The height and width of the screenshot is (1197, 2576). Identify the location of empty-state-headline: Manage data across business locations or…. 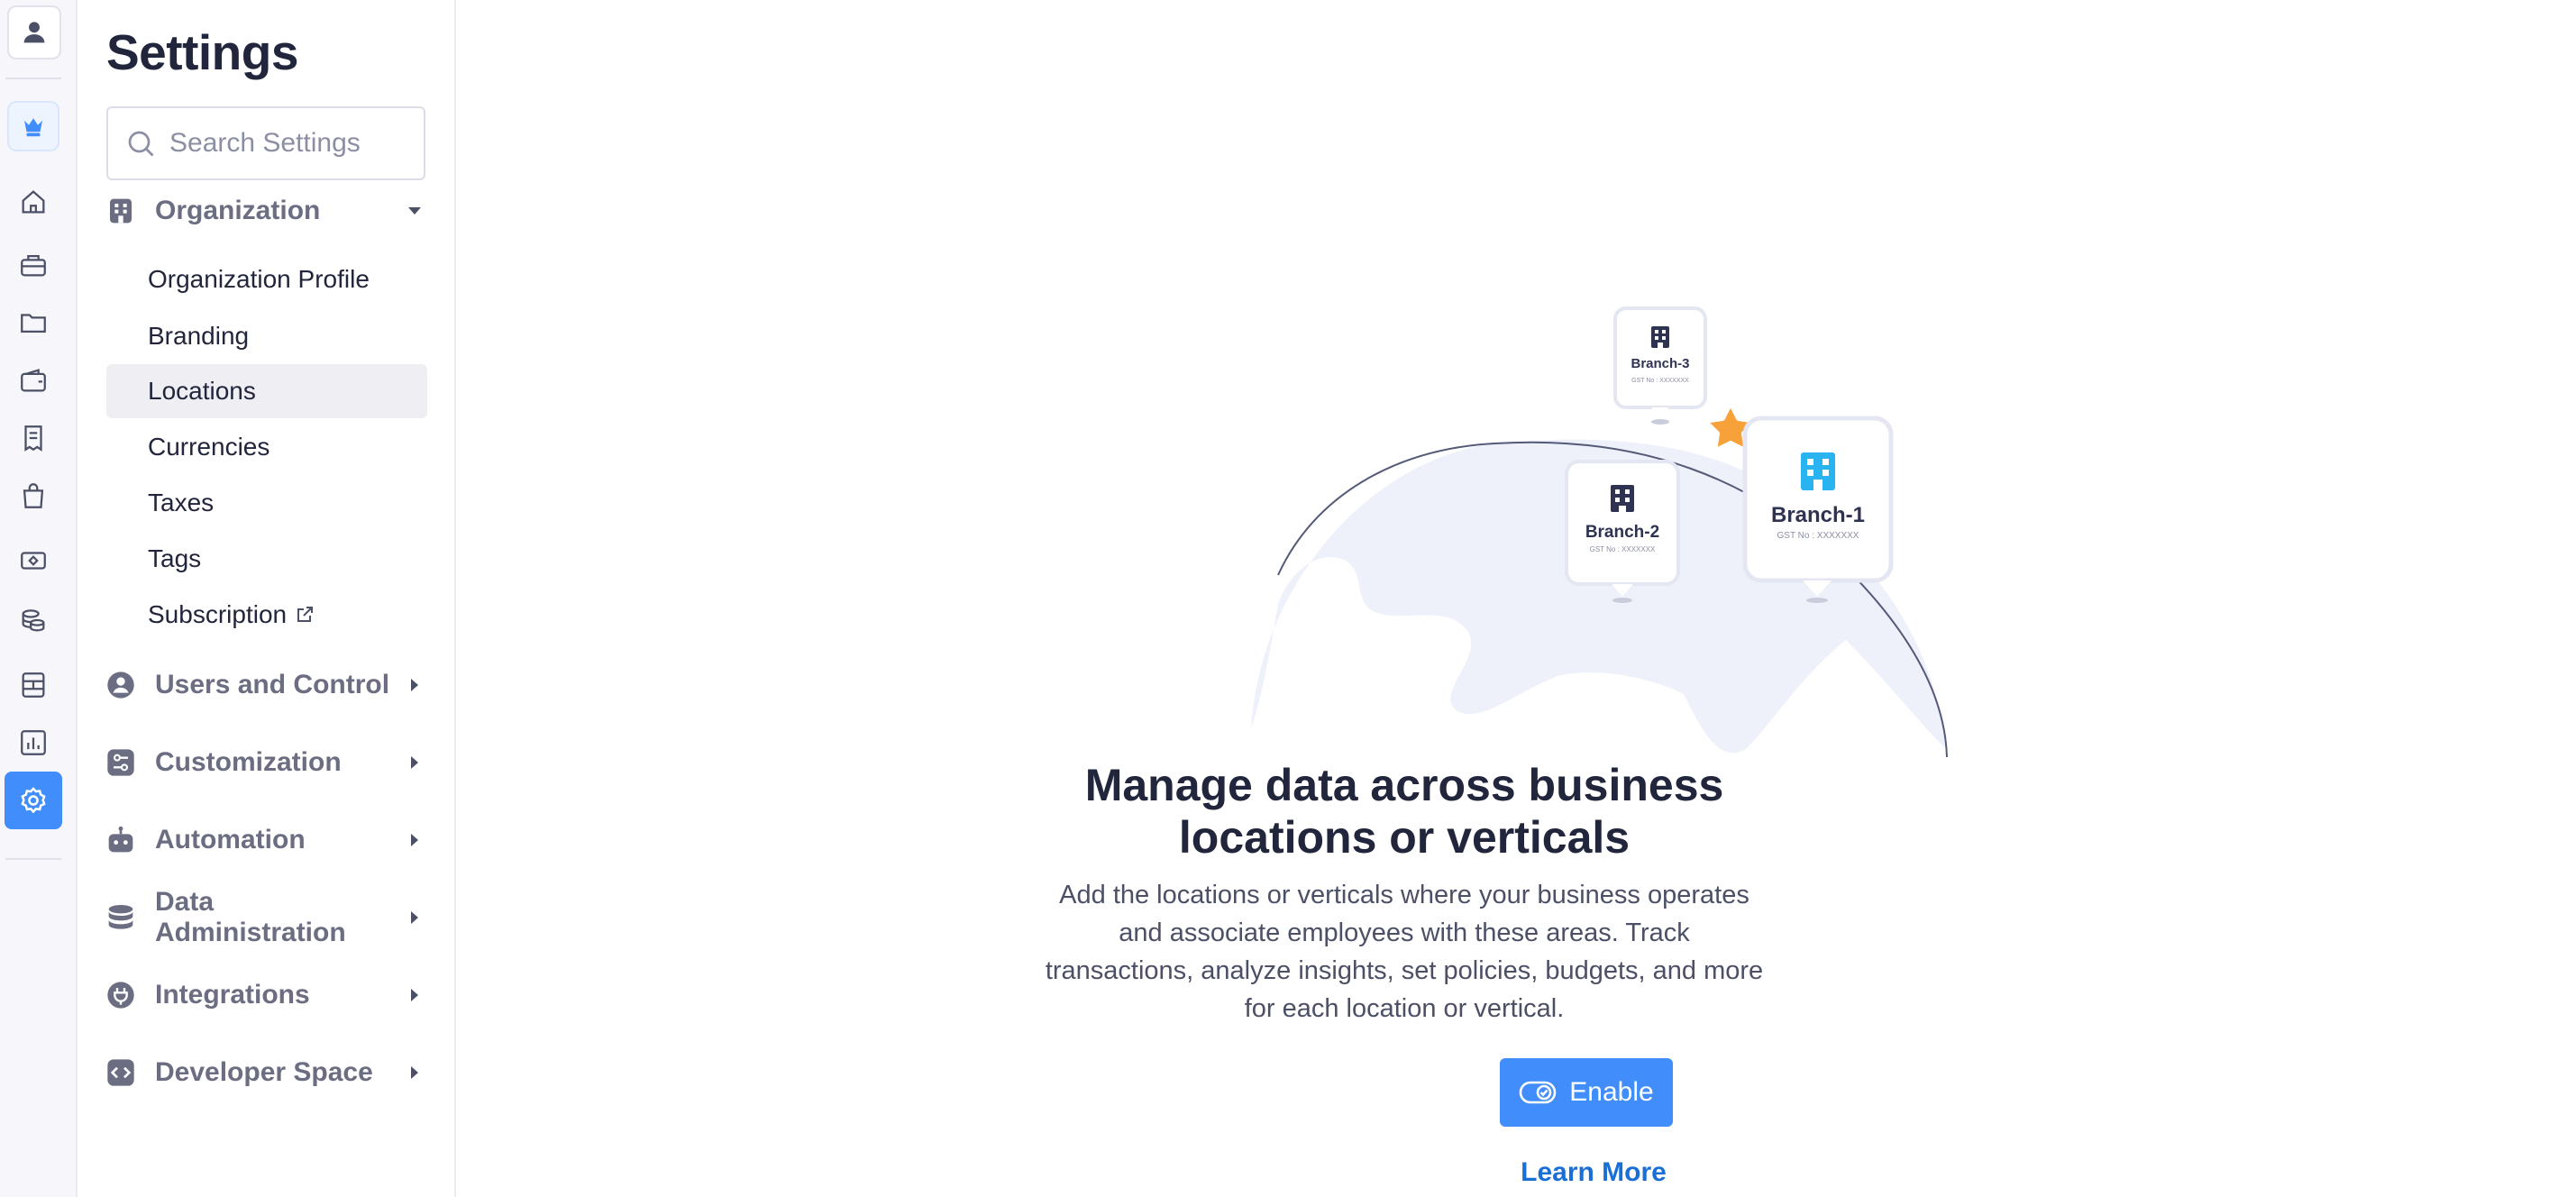
(1404, 811).